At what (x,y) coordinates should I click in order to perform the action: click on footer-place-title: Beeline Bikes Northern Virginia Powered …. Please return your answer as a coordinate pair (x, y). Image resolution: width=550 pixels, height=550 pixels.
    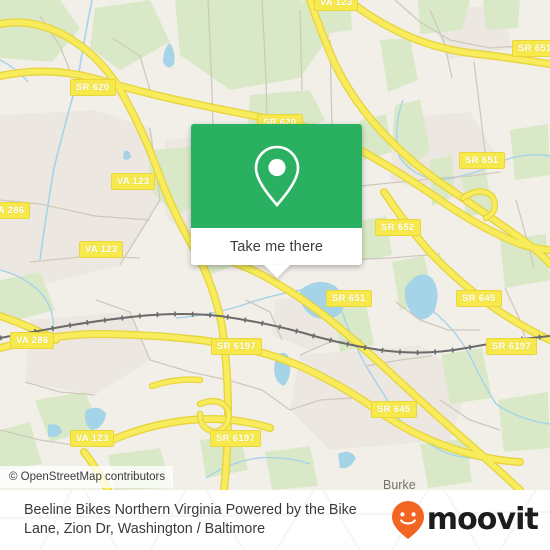
    Looking at the image, I should click on (190, 519).